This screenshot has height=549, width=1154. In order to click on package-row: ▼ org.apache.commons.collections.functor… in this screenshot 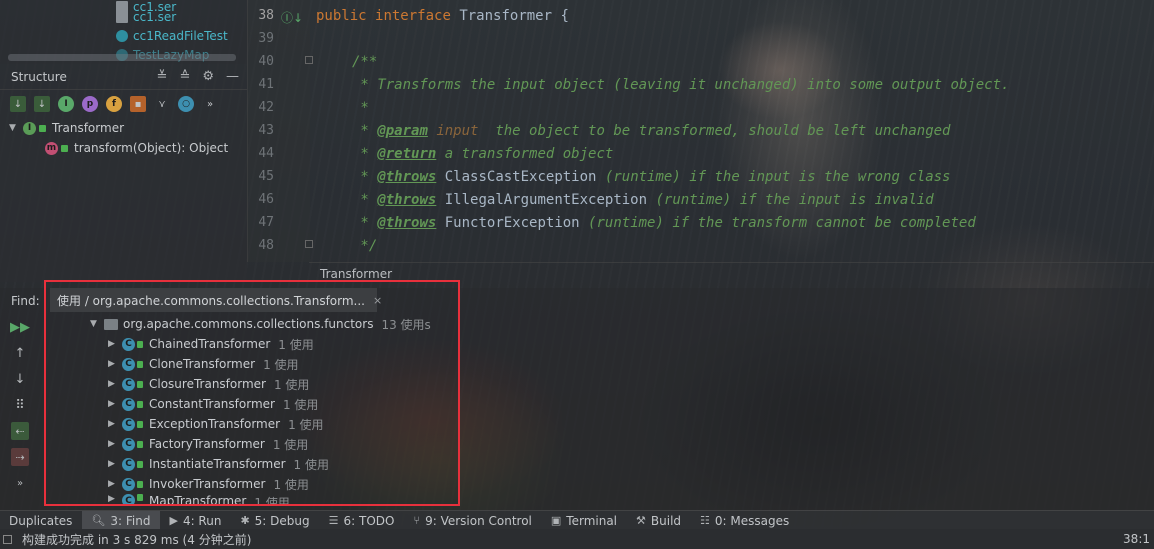, I will do `click(260, 324)`.